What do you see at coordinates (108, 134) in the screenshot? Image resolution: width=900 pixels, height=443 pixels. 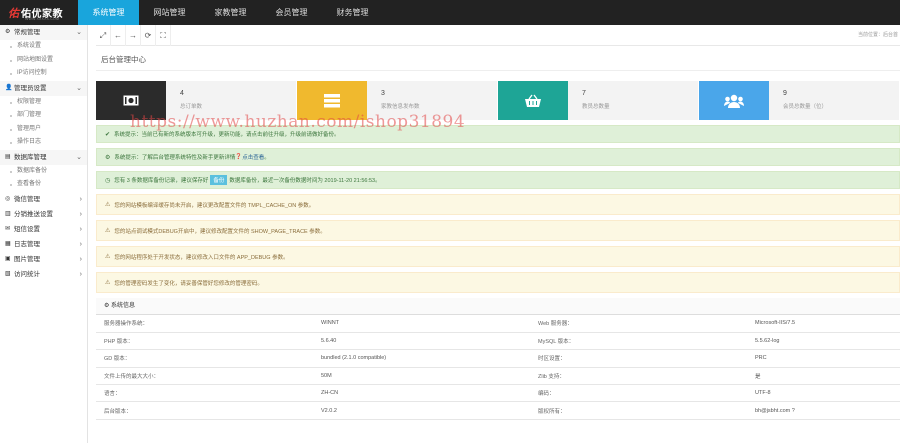 I see `notice-icon: ✔` at bounding box center [108, 134].